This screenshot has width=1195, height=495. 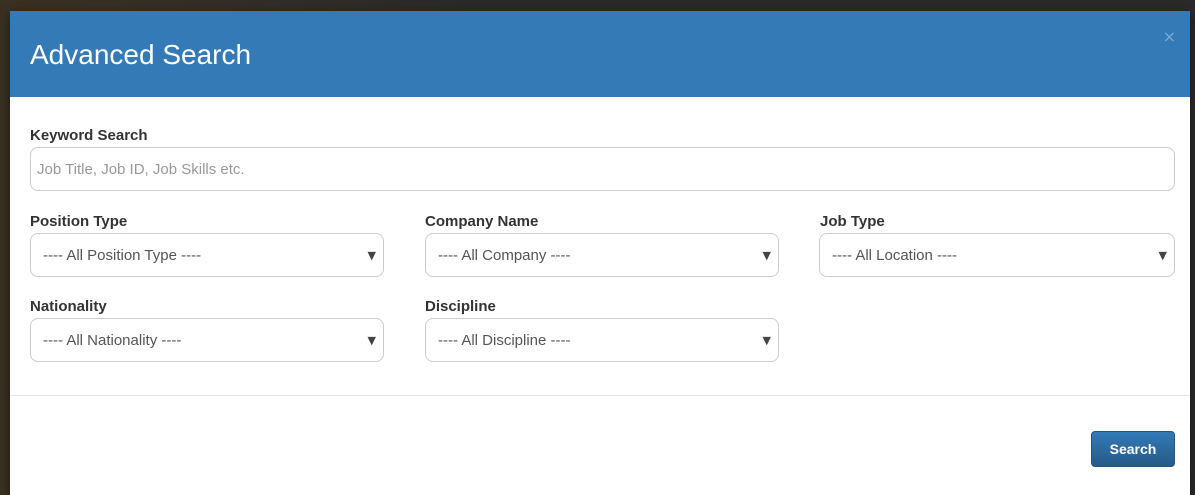 I want to click on position-type-select: ---- All Position Type ---- ▼, so click(x=207, y=255).